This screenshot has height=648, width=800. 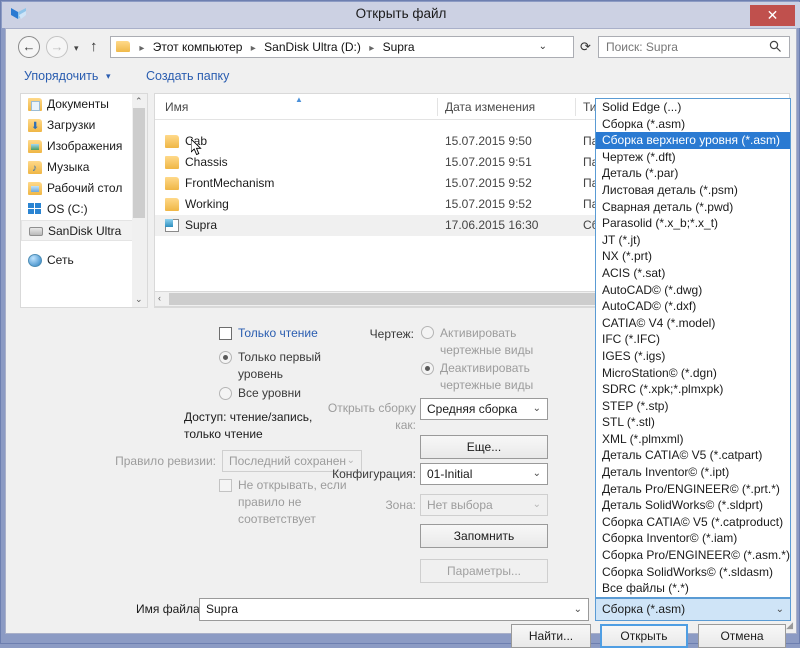 What do you see at coordinates (484, 409) in the screenshot?
I see `open-assembly-select: Средняя сборка ⌄` at bounding box center [484, 409].